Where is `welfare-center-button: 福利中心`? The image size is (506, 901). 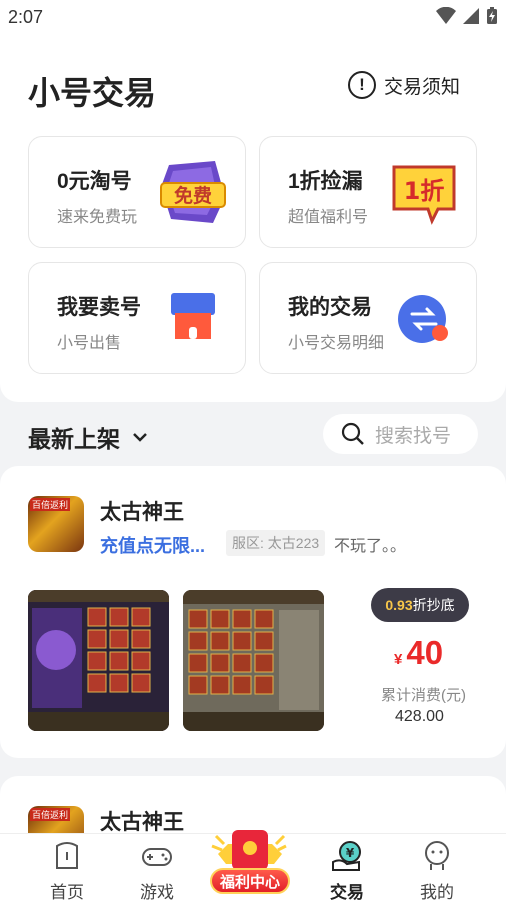
welfare-center-button: 福利中心 is located at coordinates (250, 881).